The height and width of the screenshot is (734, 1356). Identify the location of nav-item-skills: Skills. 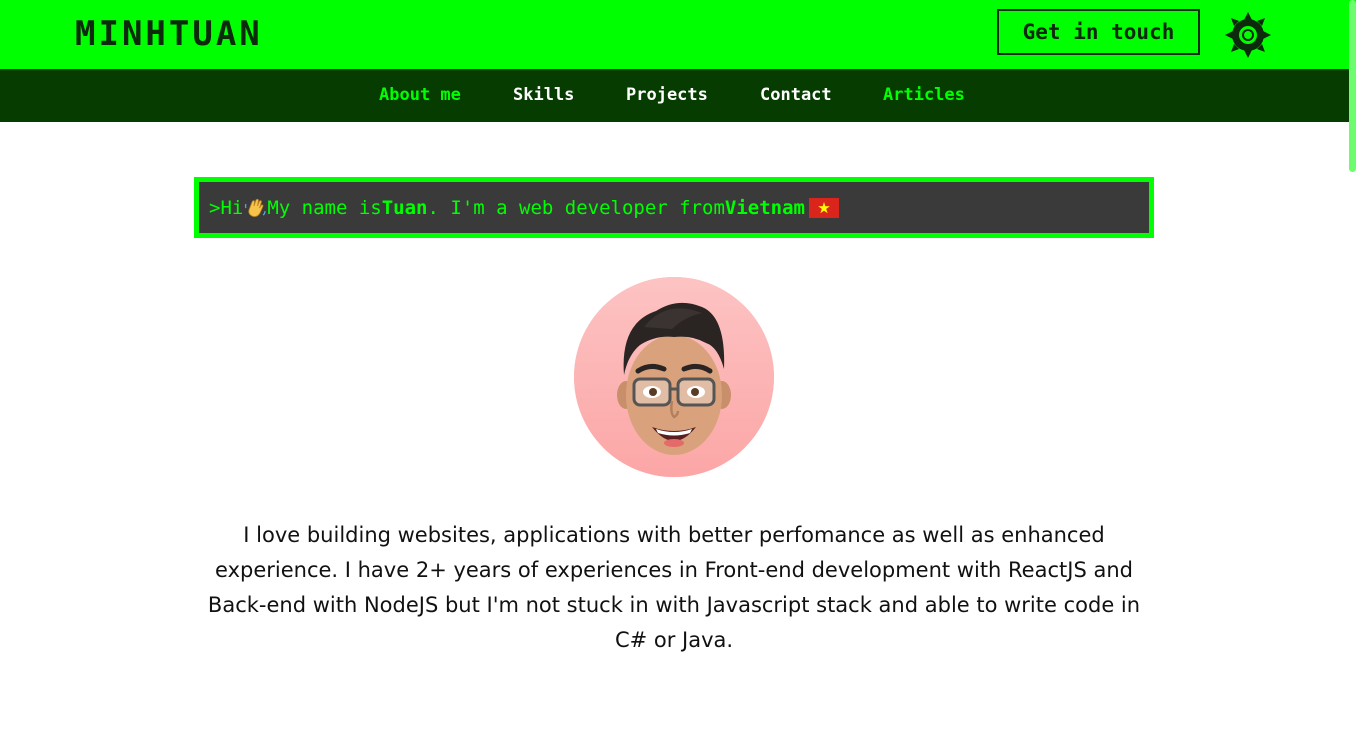
(543, 95).